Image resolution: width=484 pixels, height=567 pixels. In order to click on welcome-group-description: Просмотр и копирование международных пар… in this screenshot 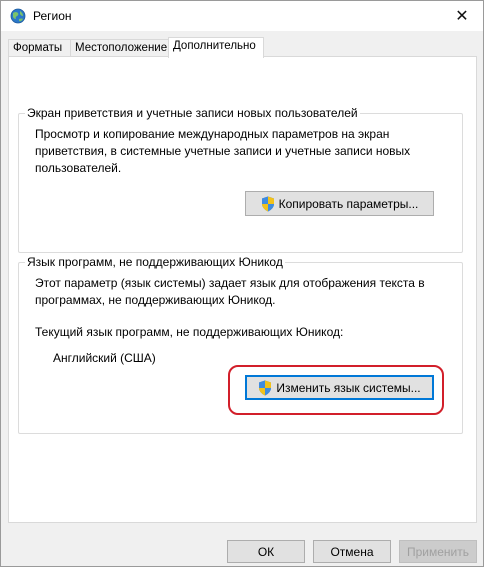, I will do `click(223, 151)`.